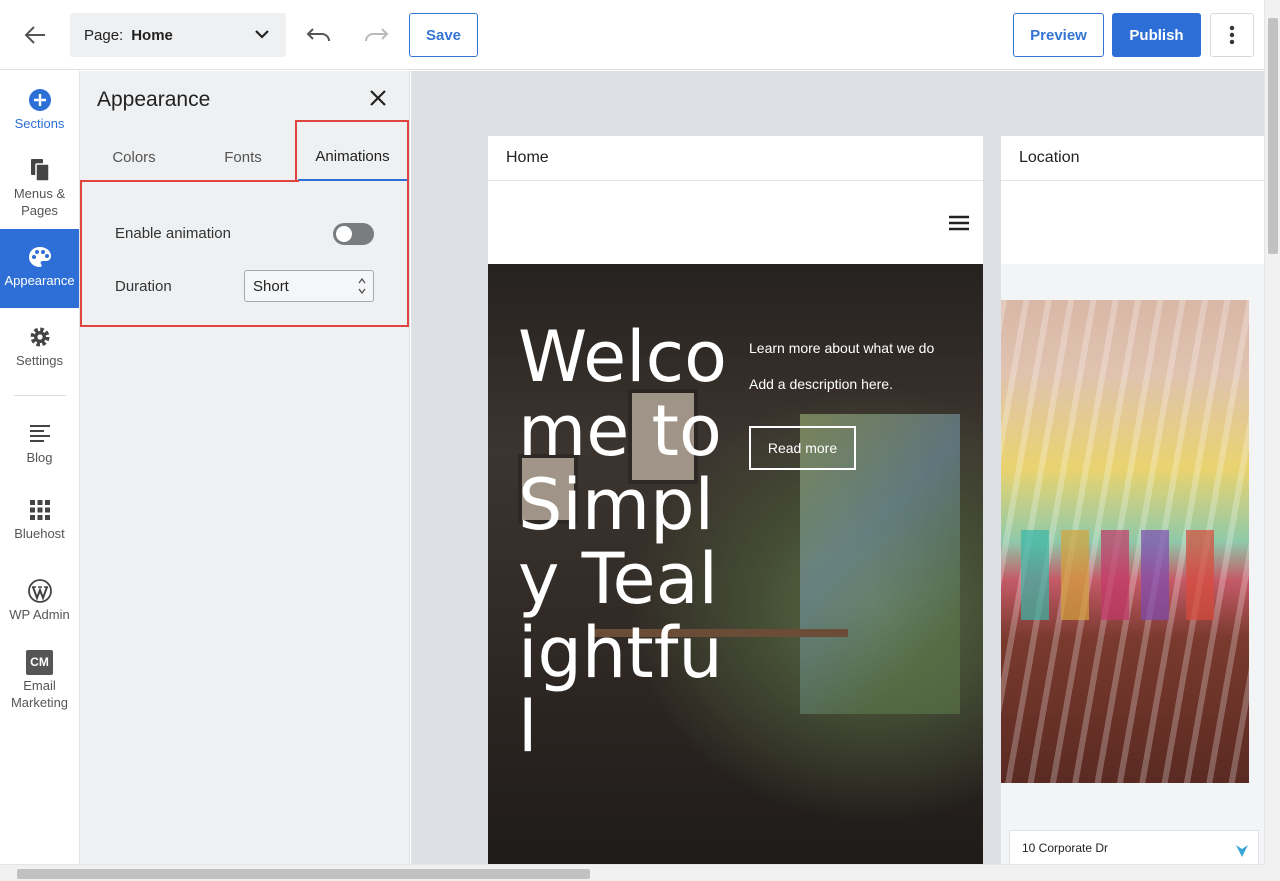 The height and width of the screenshot is (881, 1280). Describe the element at coordinates (802, 448) in the screenshot. I see `read-more-button: Read more` at that location.